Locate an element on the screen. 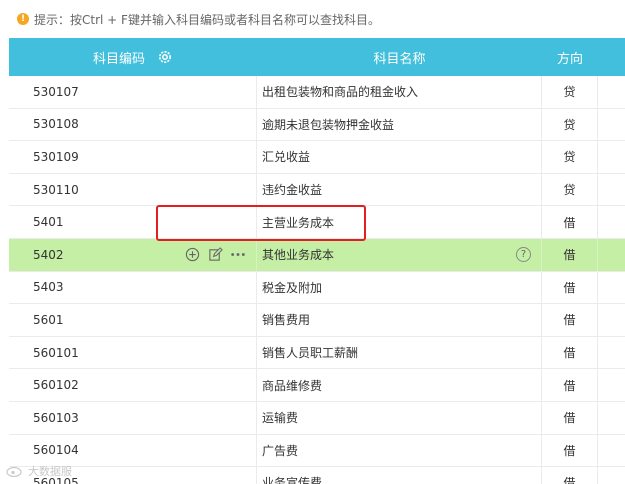  table-row: 560101 销售人员职工薪酬 借 is located at coordinates (317, 353).